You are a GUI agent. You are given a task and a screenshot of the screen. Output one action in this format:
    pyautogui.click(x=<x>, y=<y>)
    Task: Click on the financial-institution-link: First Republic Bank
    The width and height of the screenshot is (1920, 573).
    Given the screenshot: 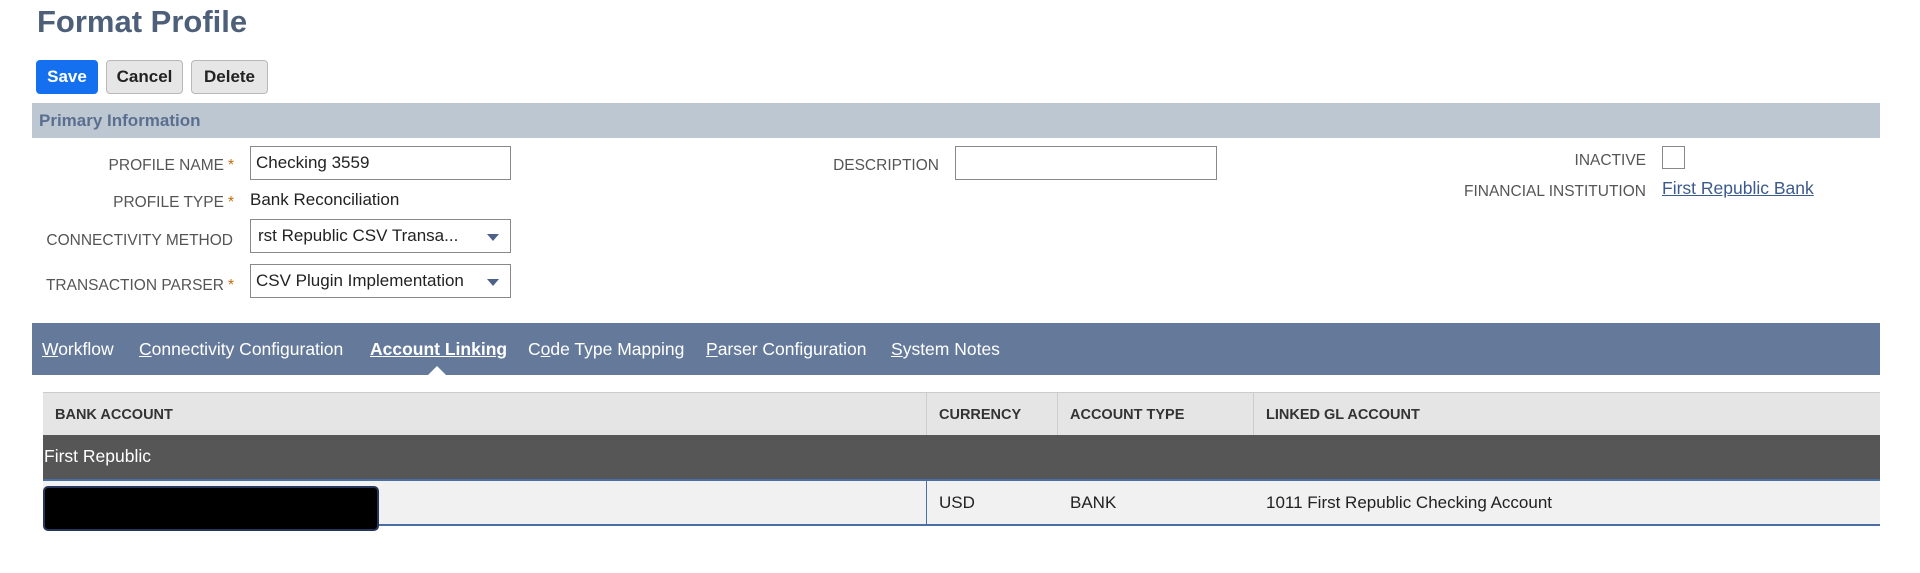 What is the action you would take?
    pyautogui.click(x=1738, y=188)
    